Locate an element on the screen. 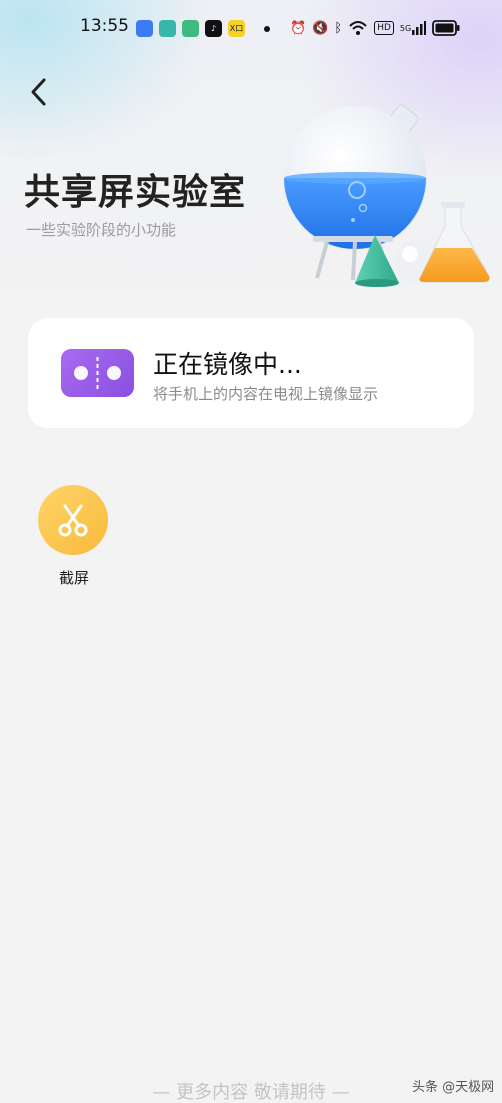 This screenshot has height=1103, width=502. screenshot-tool-label: 截屏 is located at coordinates (73, 578).